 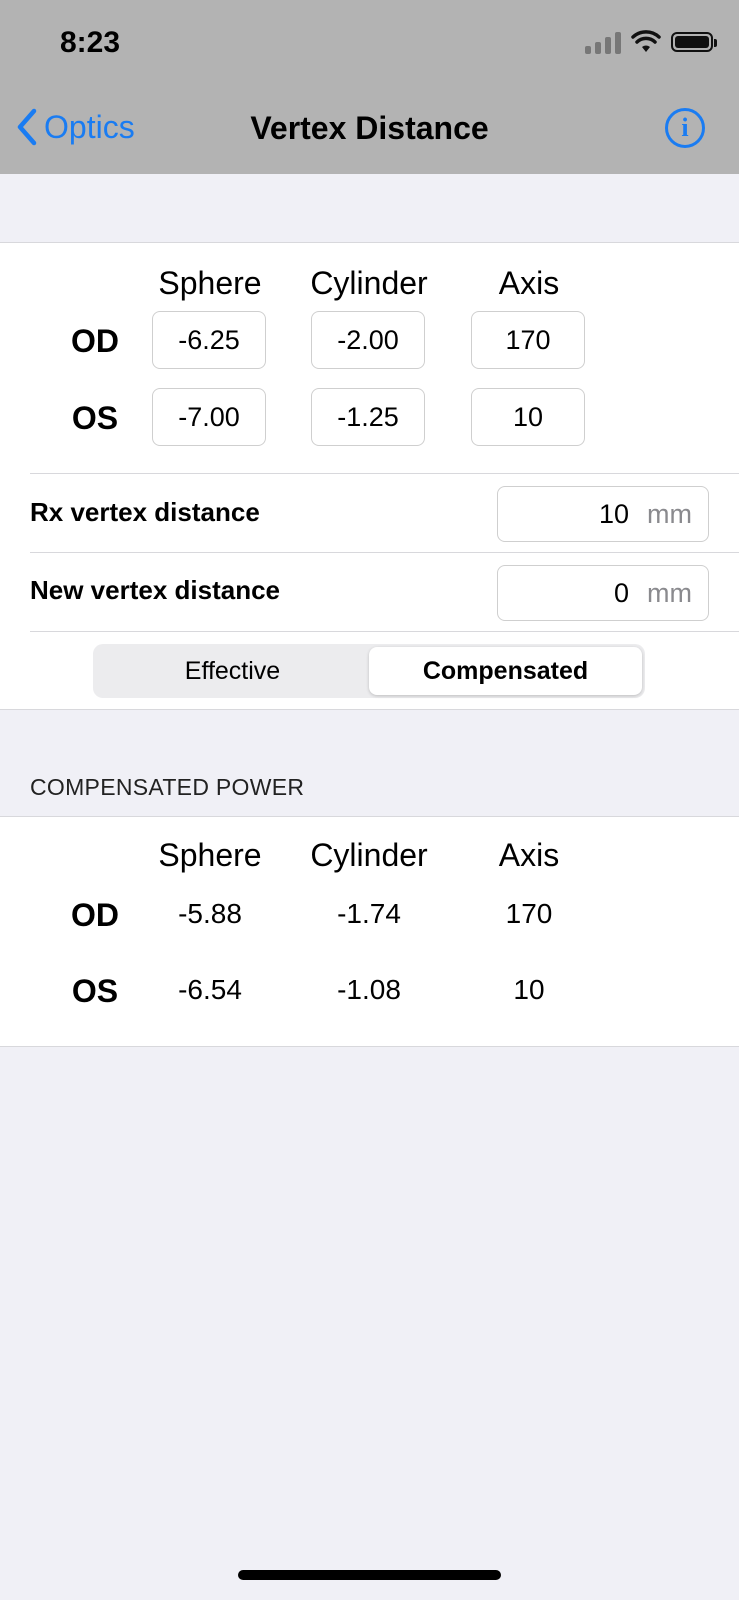 What do you see at coordinates (90, 42) in the screenshot?
I see `status-time: 8:23` at bounding box center [90, 42].